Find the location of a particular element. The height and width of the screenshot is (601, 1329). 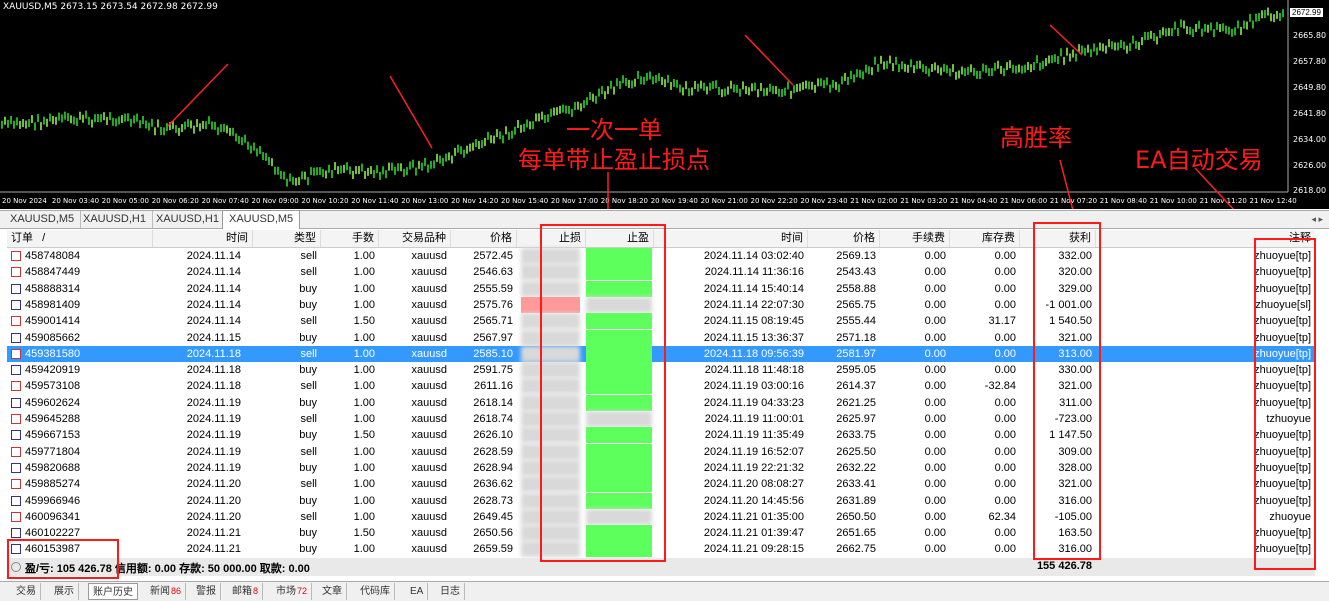

time-tick: 20 Nov 05:00 is located at coordinates (125, 201).